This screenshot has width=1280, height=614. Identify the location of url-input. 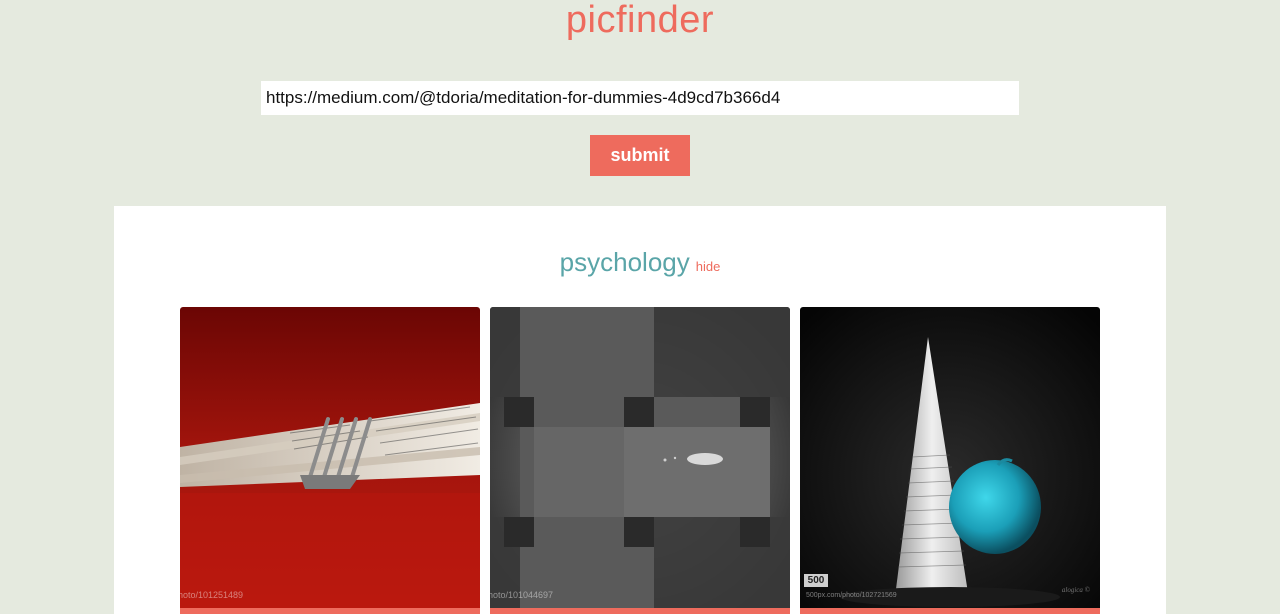
(640, 98).